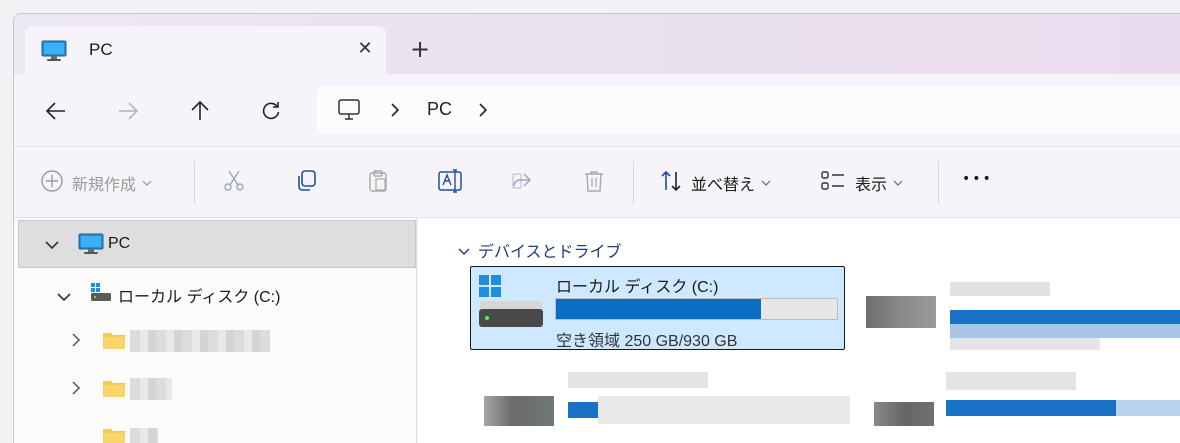  What do you see at coordinates (647, 341) in the screenshot?
I see `drive-free-space: 空き領域 250 GB/930 GB` at bounding box center [647, 341].